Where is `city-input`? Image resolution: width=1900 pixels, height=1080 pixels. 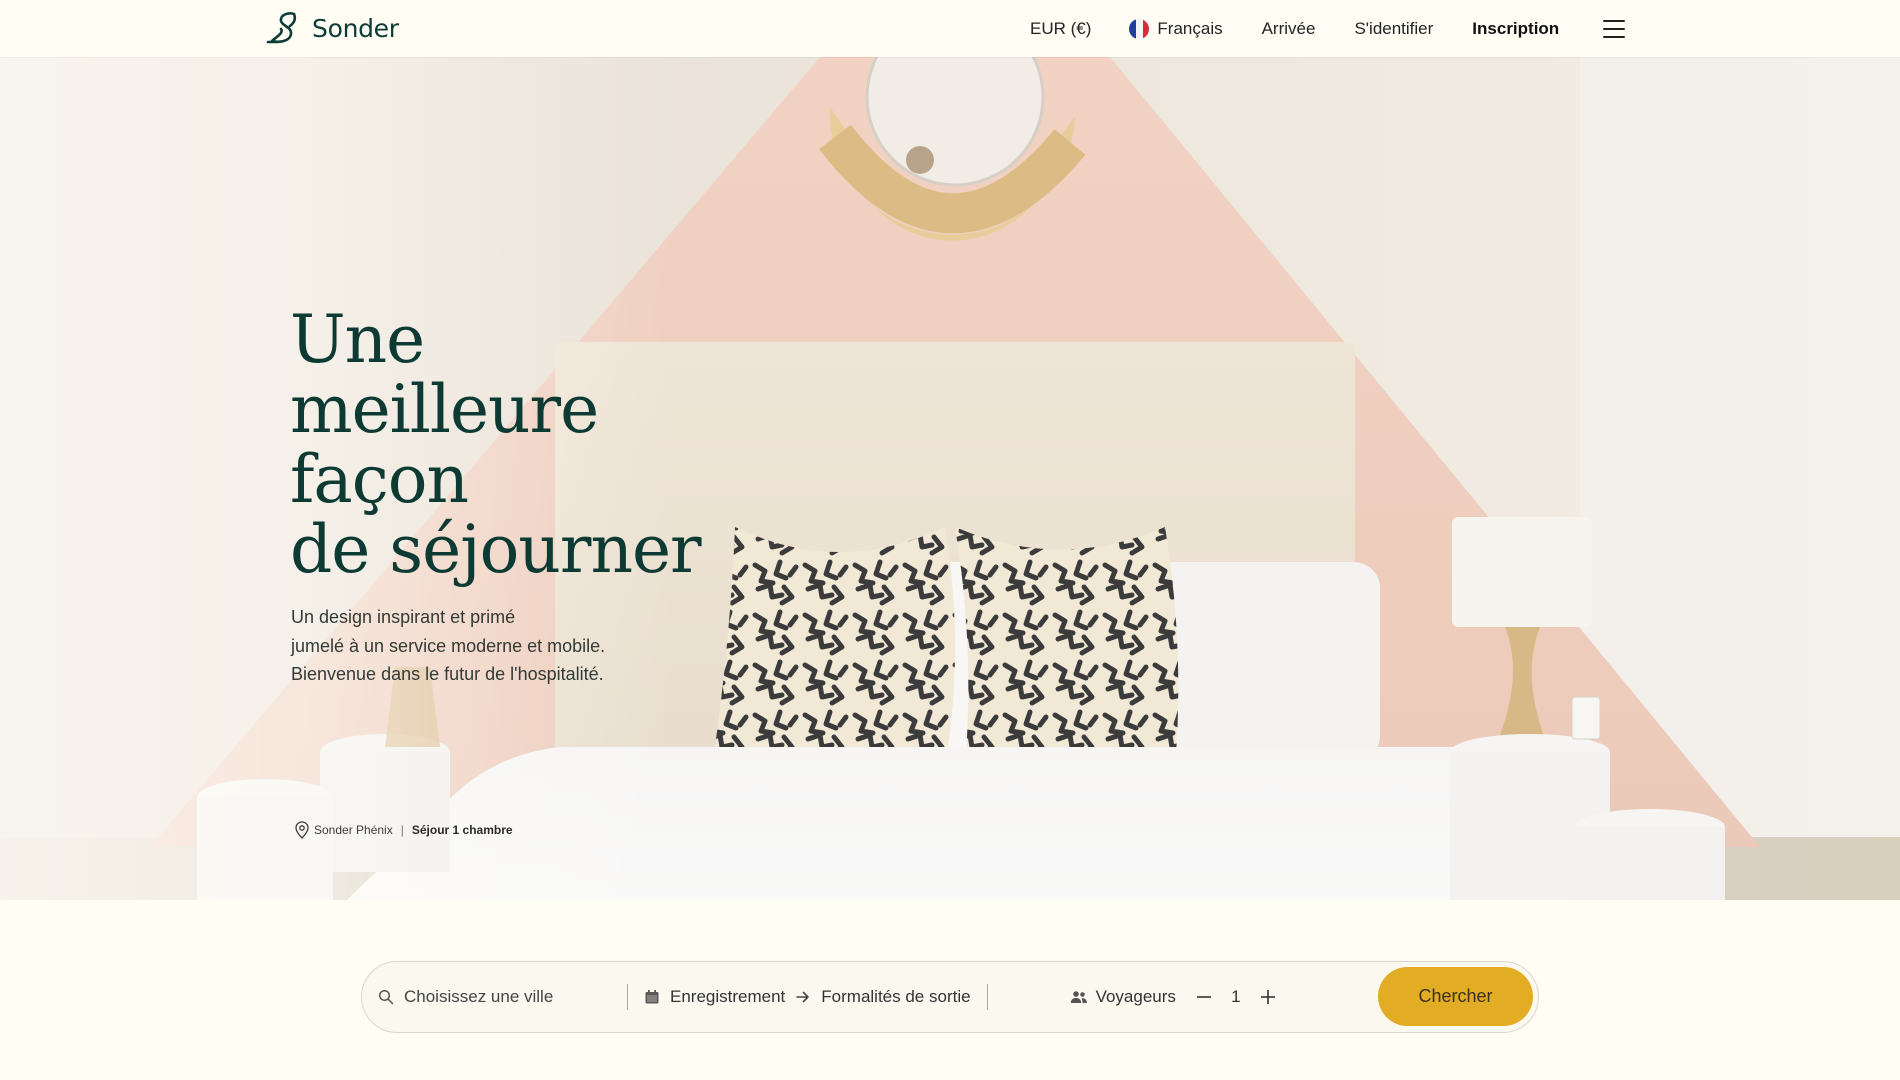
city-input is located at coordinates (509, 997).